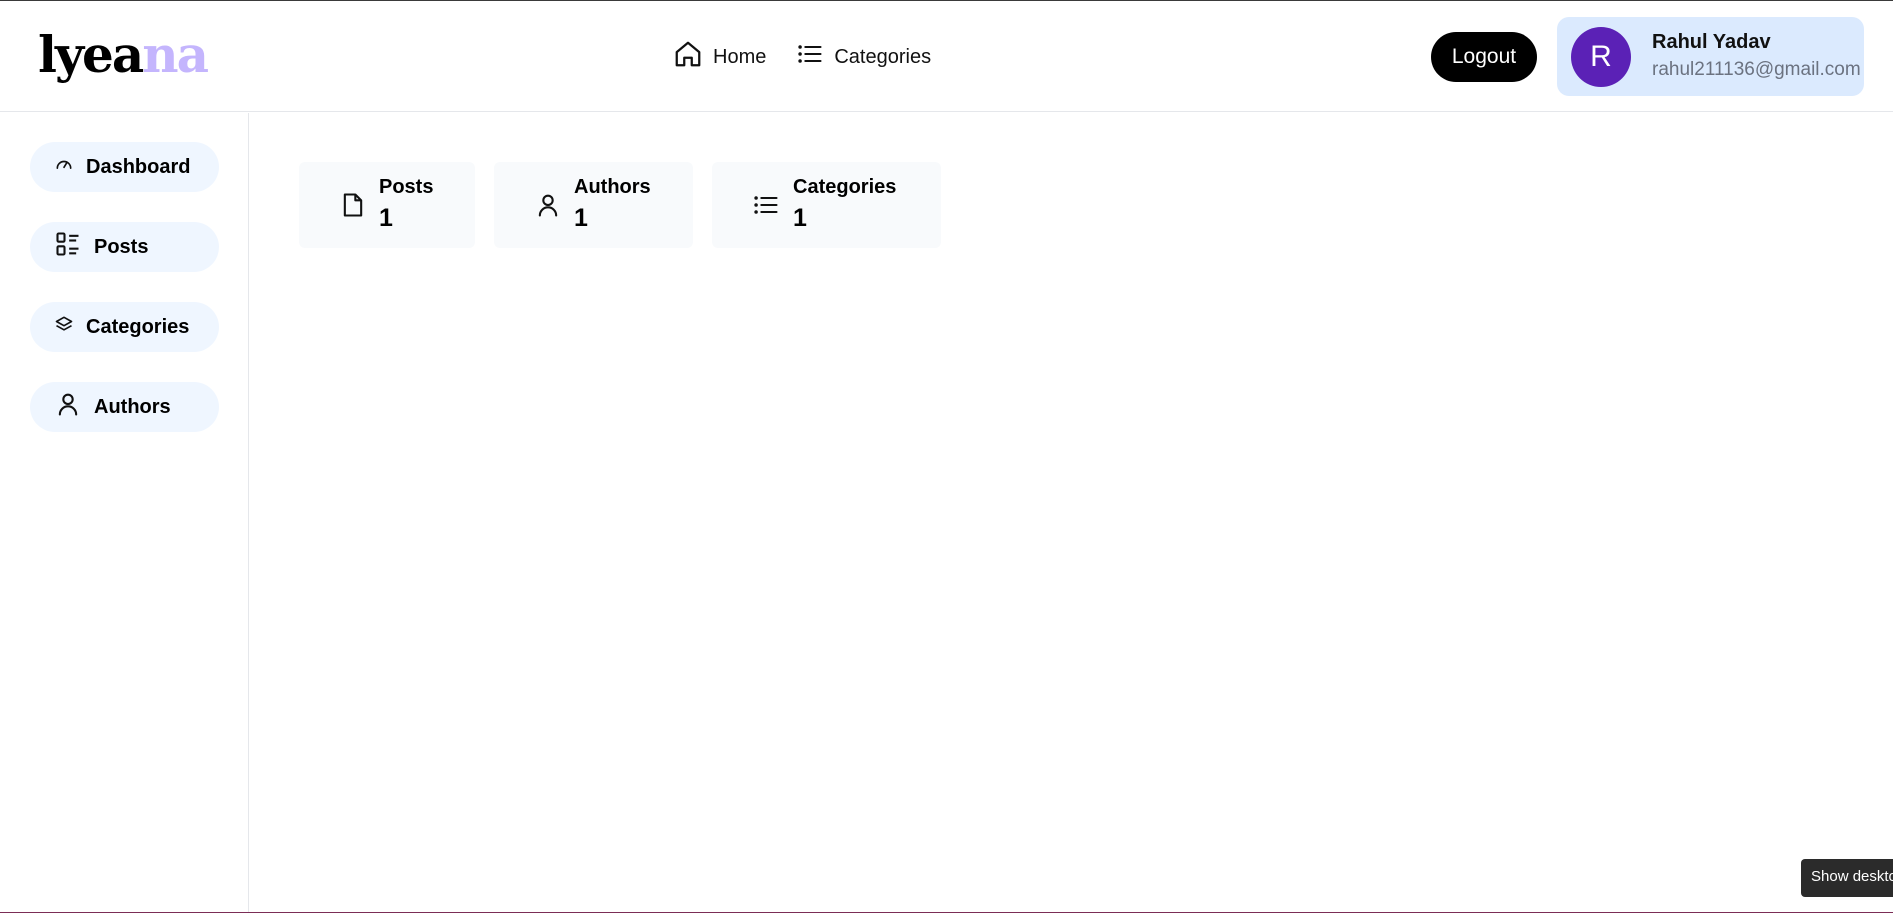 This screenshot has height=913, width=1893. Describe the element at coordinates (68, 247) in the screenshot. I see `list-detail-icon` at that location.